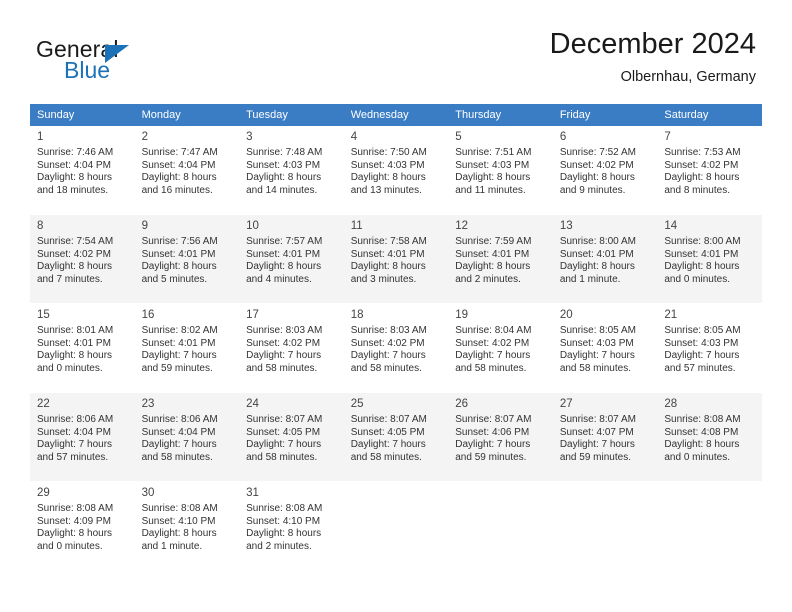 The height and width of the screenshot is (612, 792). Describe the element at coordinates (283, 521) in the screenshot. I see `sunset-text: Sunset: 4:10 PM` at that location.